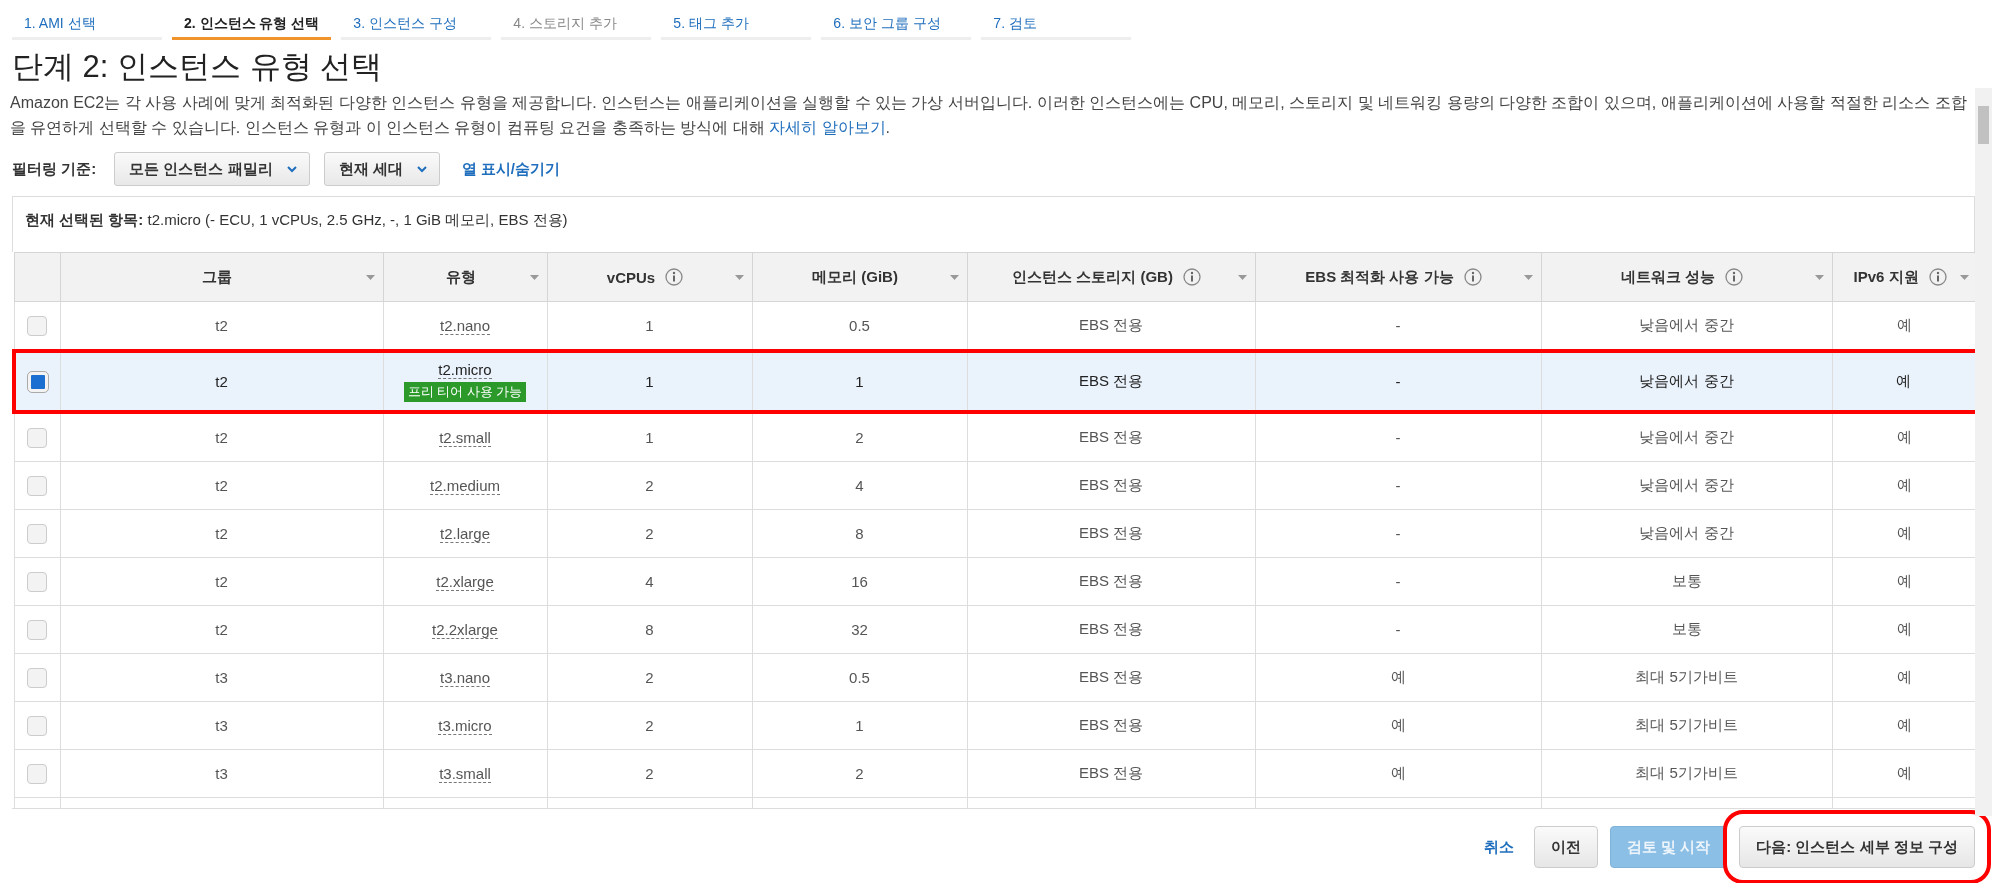 The image size is (2000, 883). I want to click on step-tab: 3. 인스턴스 구성, so click(416, 20).